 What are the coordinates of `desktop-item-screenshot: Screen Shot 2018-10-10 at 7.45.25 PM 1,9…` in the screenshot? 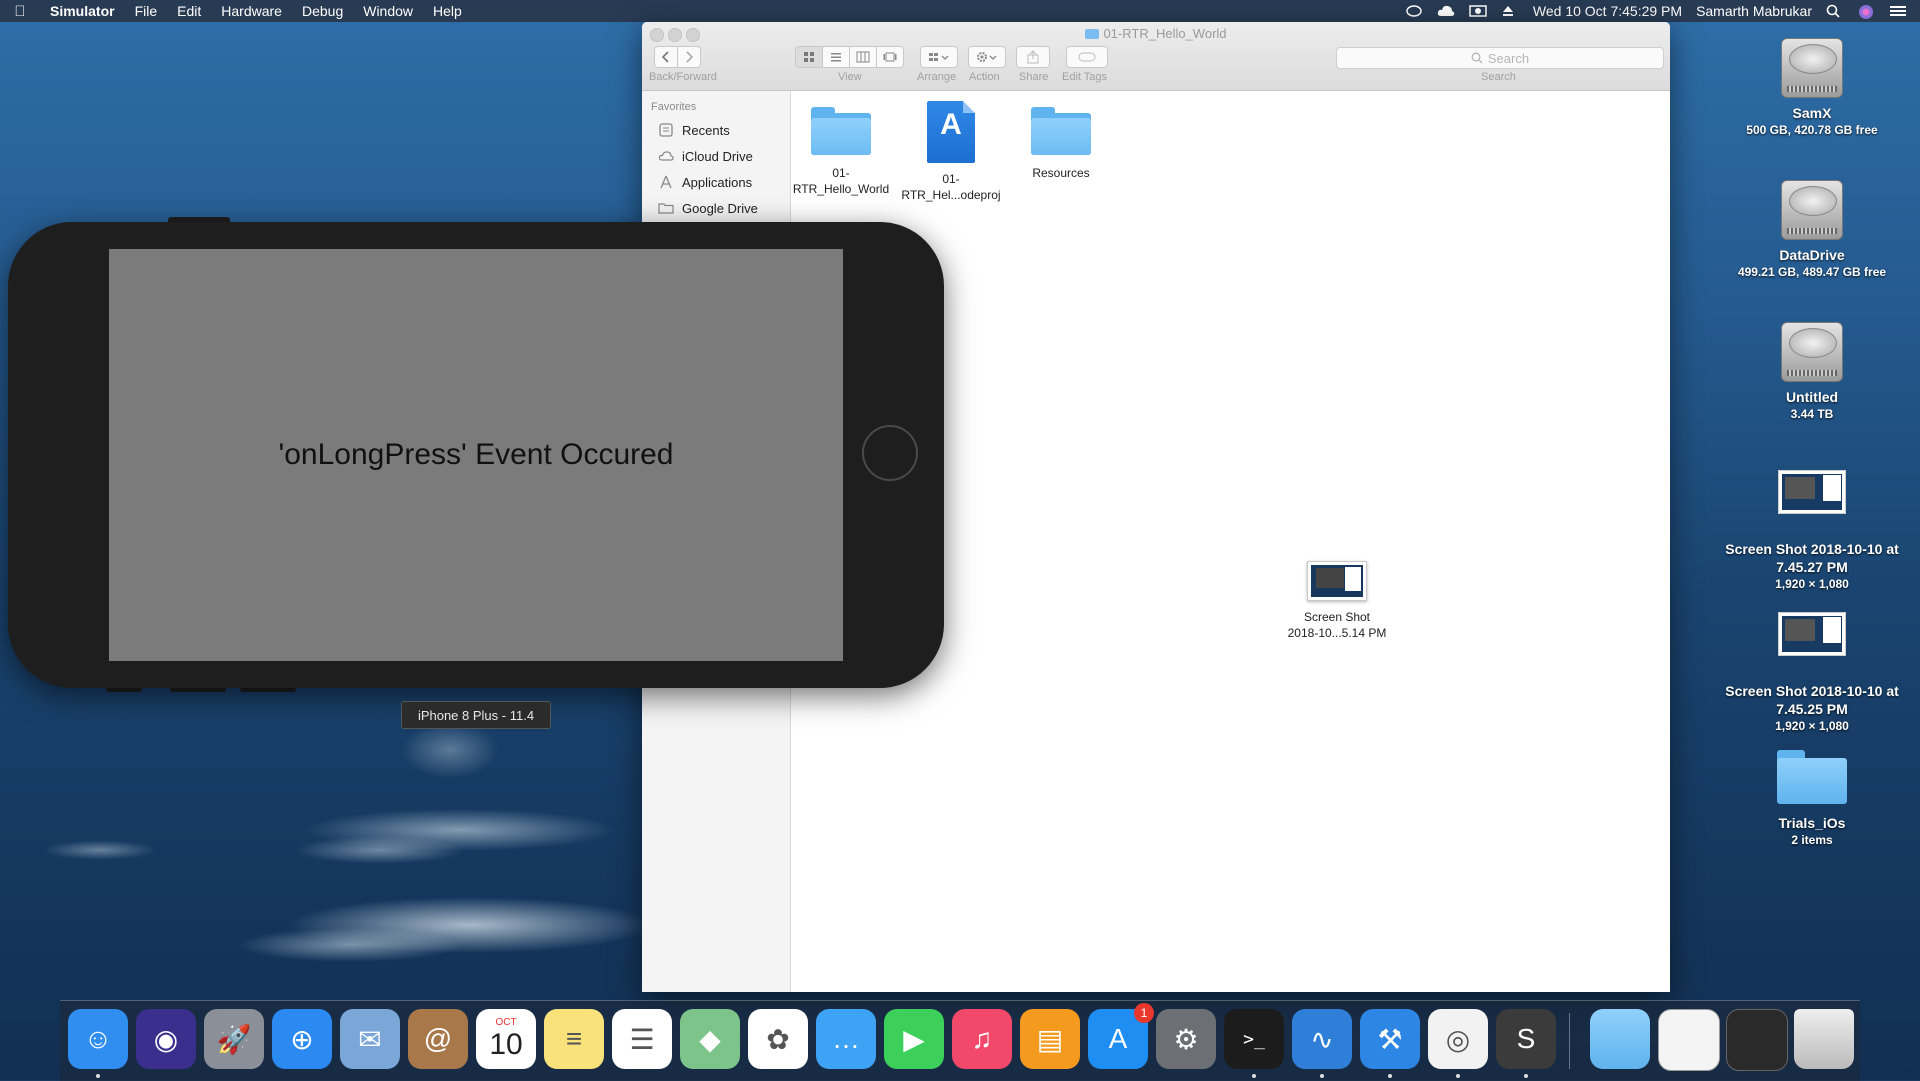 It's located at (1812, 673).